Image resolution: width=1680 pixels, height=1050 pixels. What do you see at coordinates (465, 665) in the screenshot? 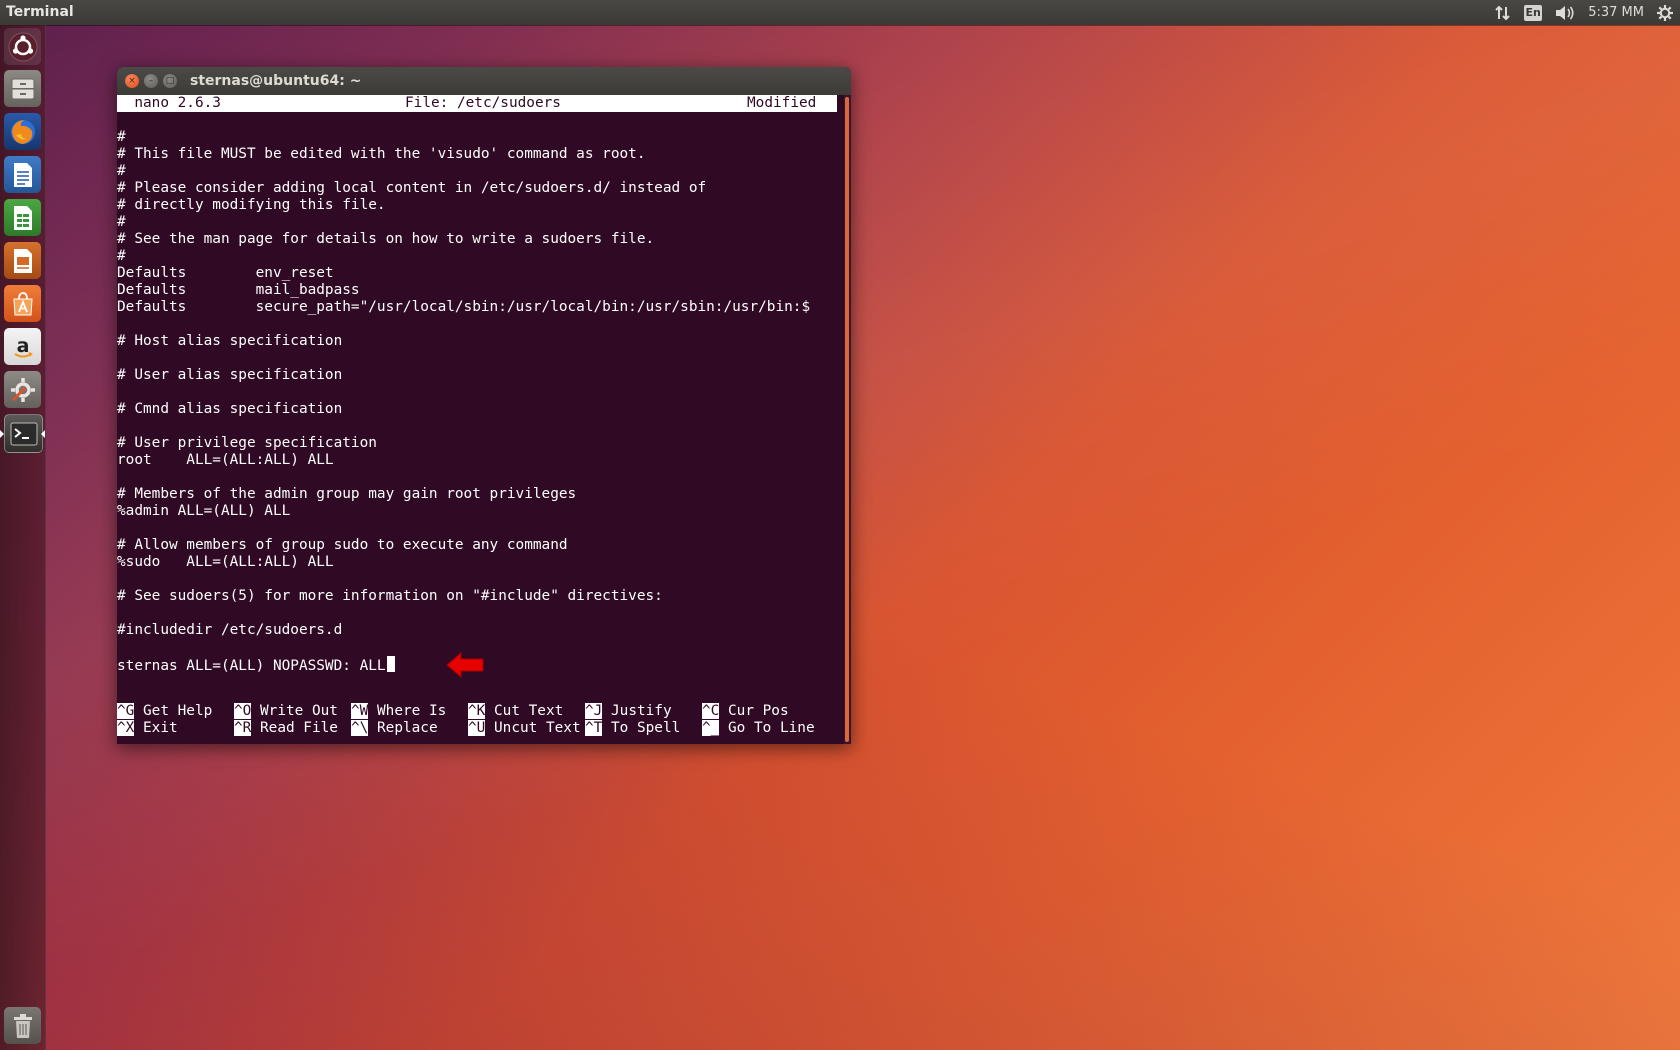
I see `red-arrow-icon` at bounding box center [465, 665].